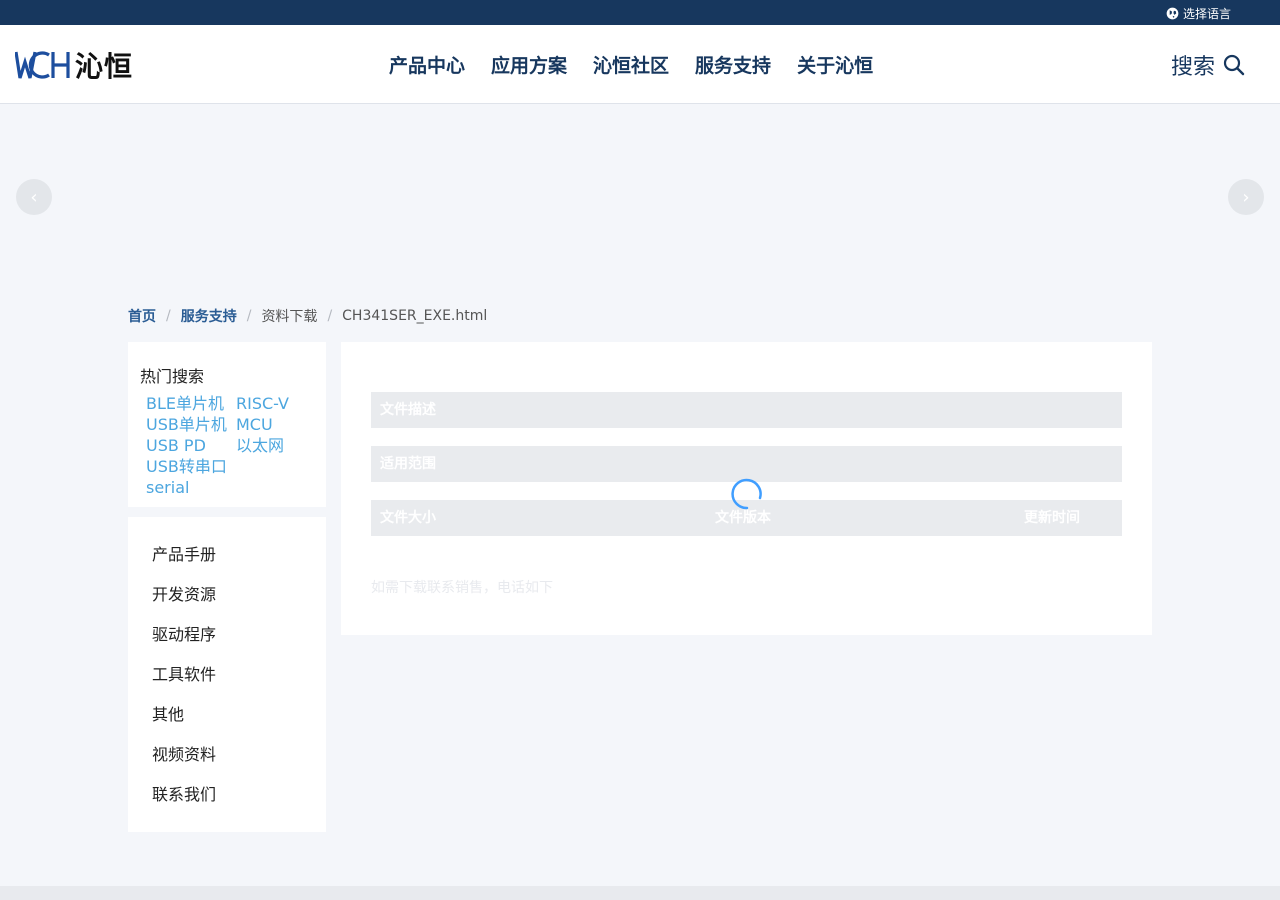 This screenshot has height=900, width=1280. Describe the element at coordinates (408, 410) in the screenshot. I see `file-description-label: 文件描述` at that location.